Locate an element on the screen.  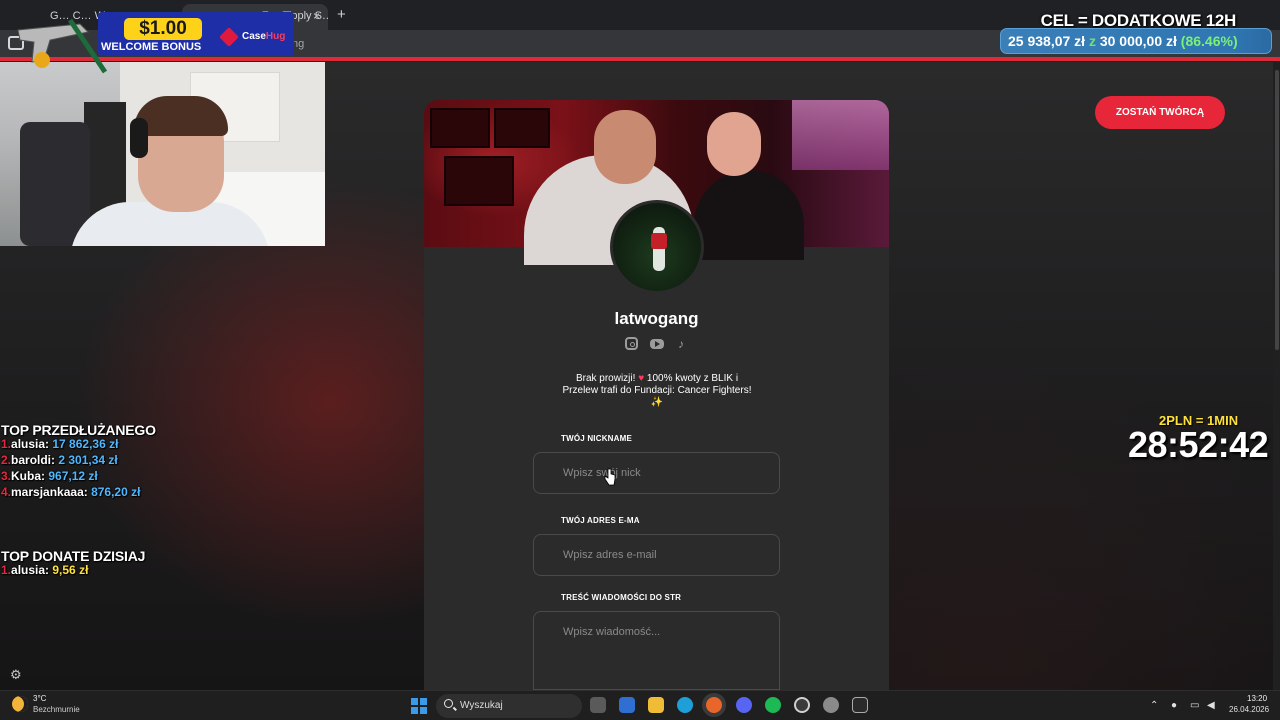
leaderboard-row: 1.alusia: 9,56 zł is located at coordinates (44, 570).